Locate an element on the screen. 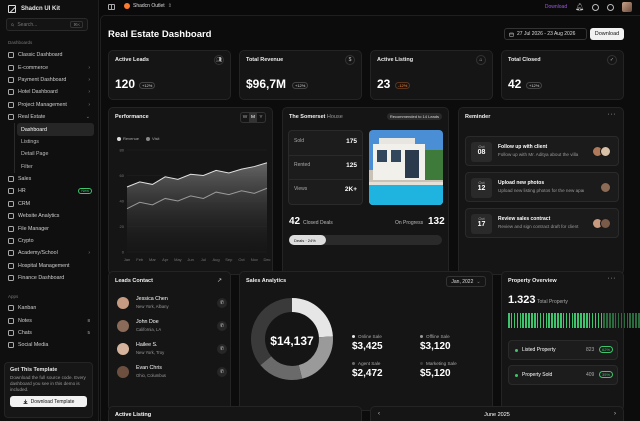  home-icon is located at coordinates (11, 117).